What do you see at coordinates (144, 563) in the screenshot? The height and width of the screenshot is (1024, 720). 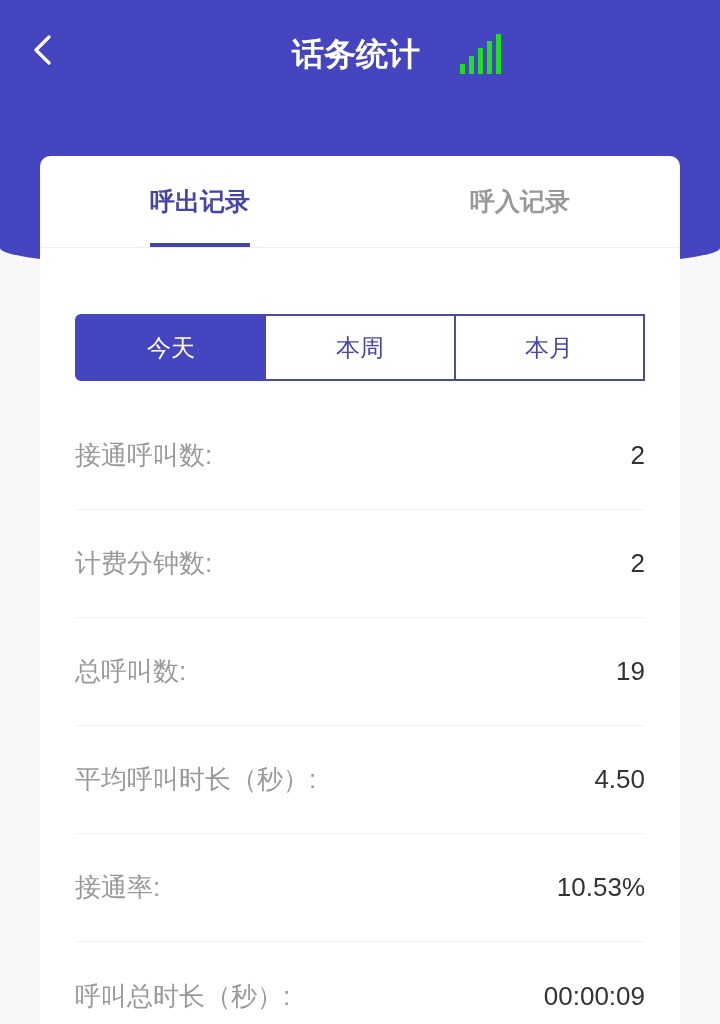 I see `stat-label: 计费分钟数:` at bounding box center [144, 563].